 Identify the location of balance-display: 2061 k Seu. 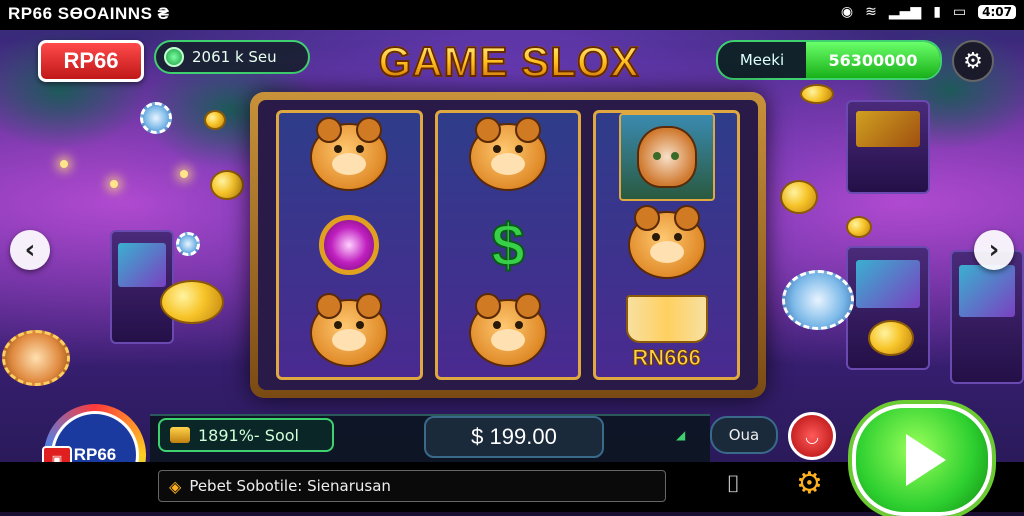
(232, 57).